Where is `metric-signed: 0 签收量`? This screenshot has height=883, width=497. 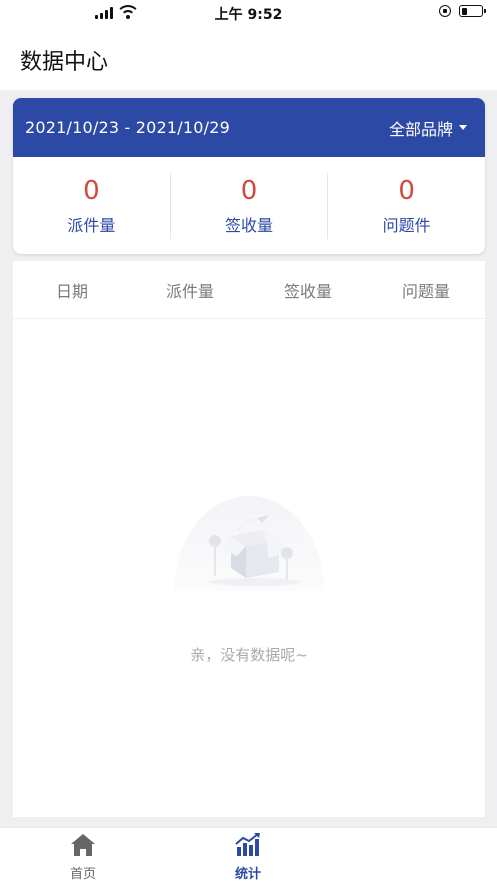 metric-signed: 0 签收量 is located at coordinates (250, 205).